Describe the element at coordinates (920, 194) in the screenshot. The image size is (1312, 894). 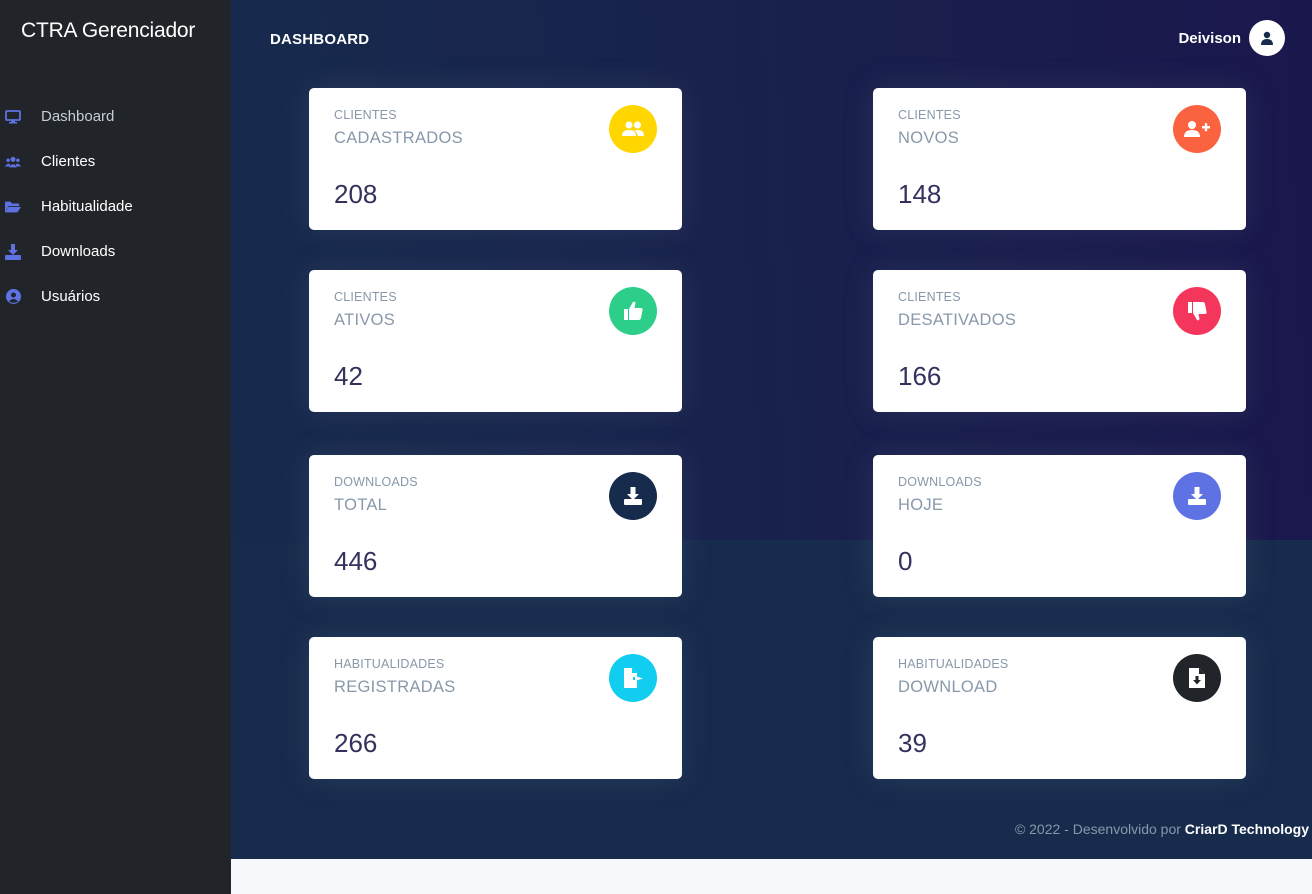
I see `card-value: 148` at that location.